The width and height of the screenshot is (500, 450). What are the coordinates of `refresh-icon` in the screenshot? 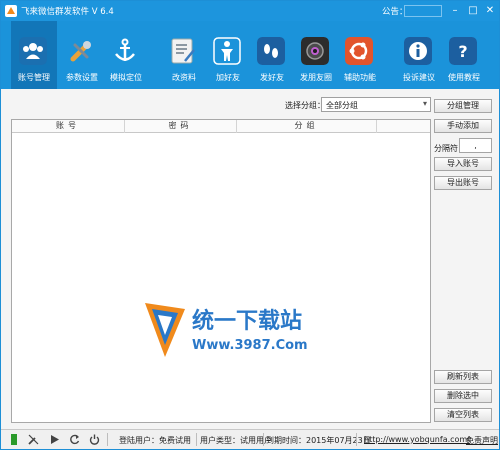 It's located at (74, 439).